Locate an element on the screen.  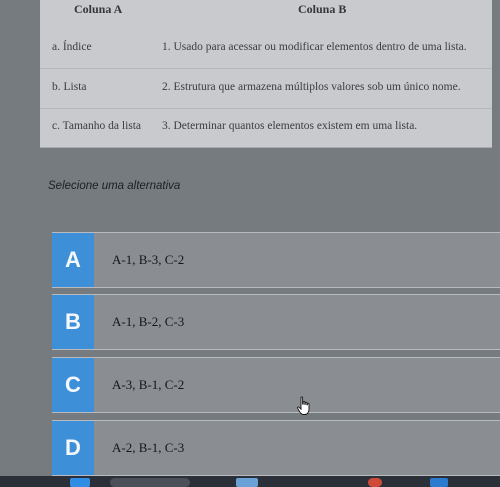
file-explorer-icon is located at coordinates (439, 482).